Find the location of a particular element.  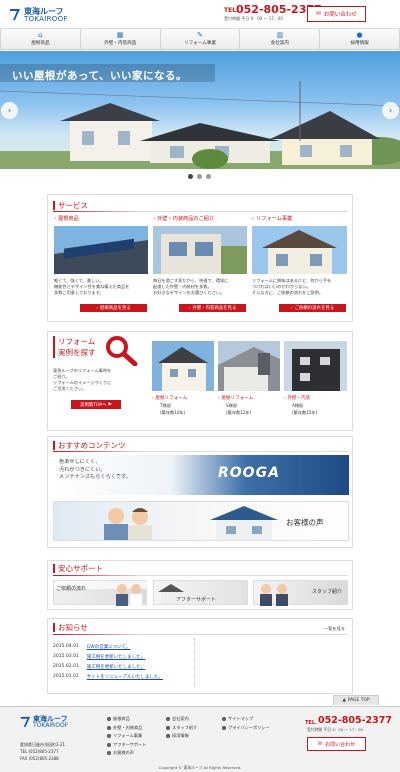

footer-col-2: › 会社案内 › スタッフ紹介 › 採用情報 is located at coordinates (181, 727).